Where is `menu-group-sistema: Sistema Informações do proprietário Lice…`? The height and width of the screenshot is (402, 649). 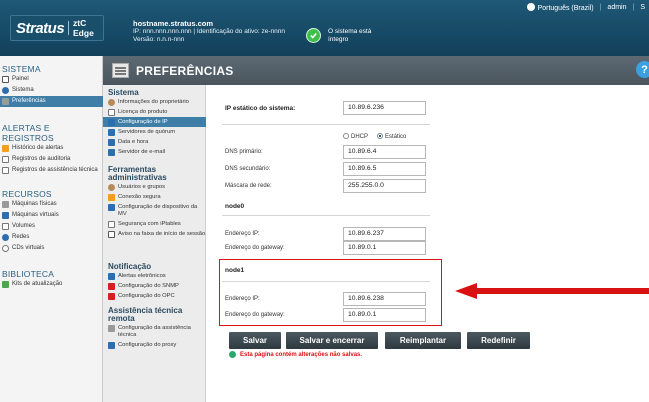
menu-group-sistema: Sistema Informações do proprietário Lice… is located at coordinates (154, 123).